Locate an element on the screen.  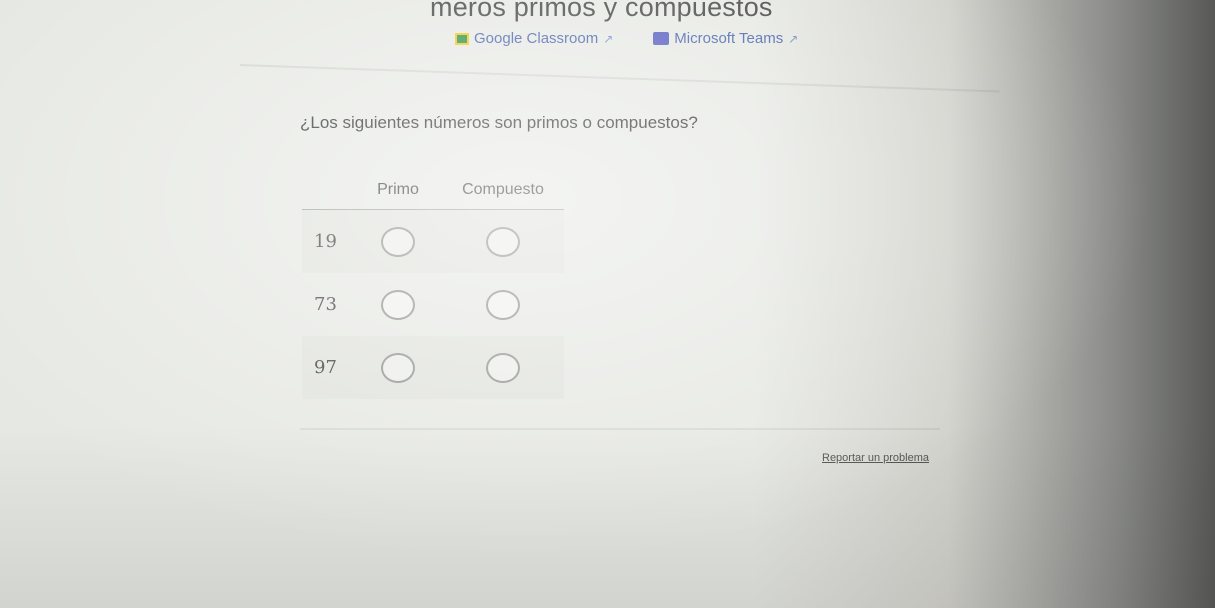
google-classroom-label: Google Classroom is located at coordinates (536, 38).